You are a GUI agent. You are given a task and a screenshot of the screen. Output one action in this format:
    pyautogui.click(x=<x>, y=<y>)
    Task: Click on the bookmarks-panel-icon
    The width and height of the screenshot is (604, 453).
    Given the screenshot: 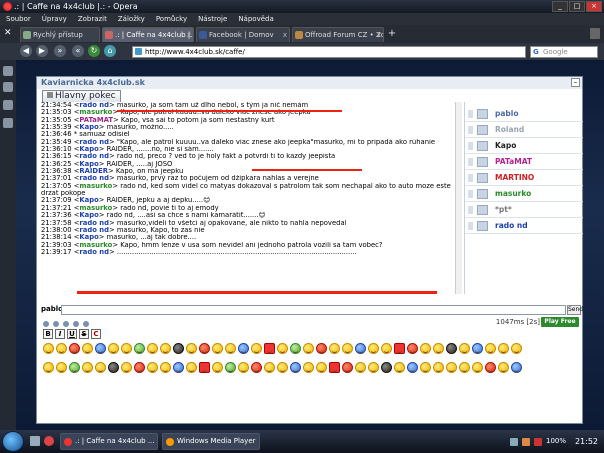 What is the action you would take?
    pyautogui.click(x=8, y=71)
    